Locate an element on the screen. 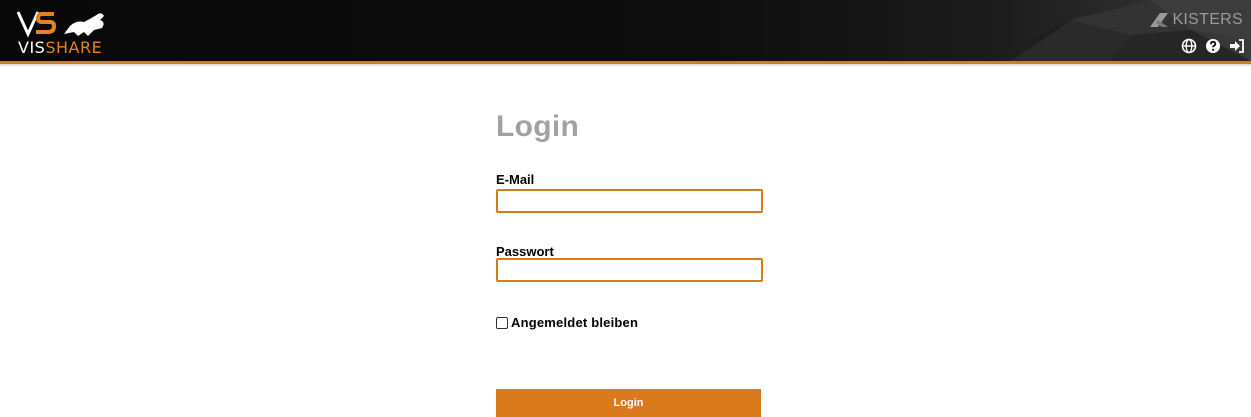 This screenshot has width=1251, height=417. email-label: E-Mail is located at coordinates (515, 179).